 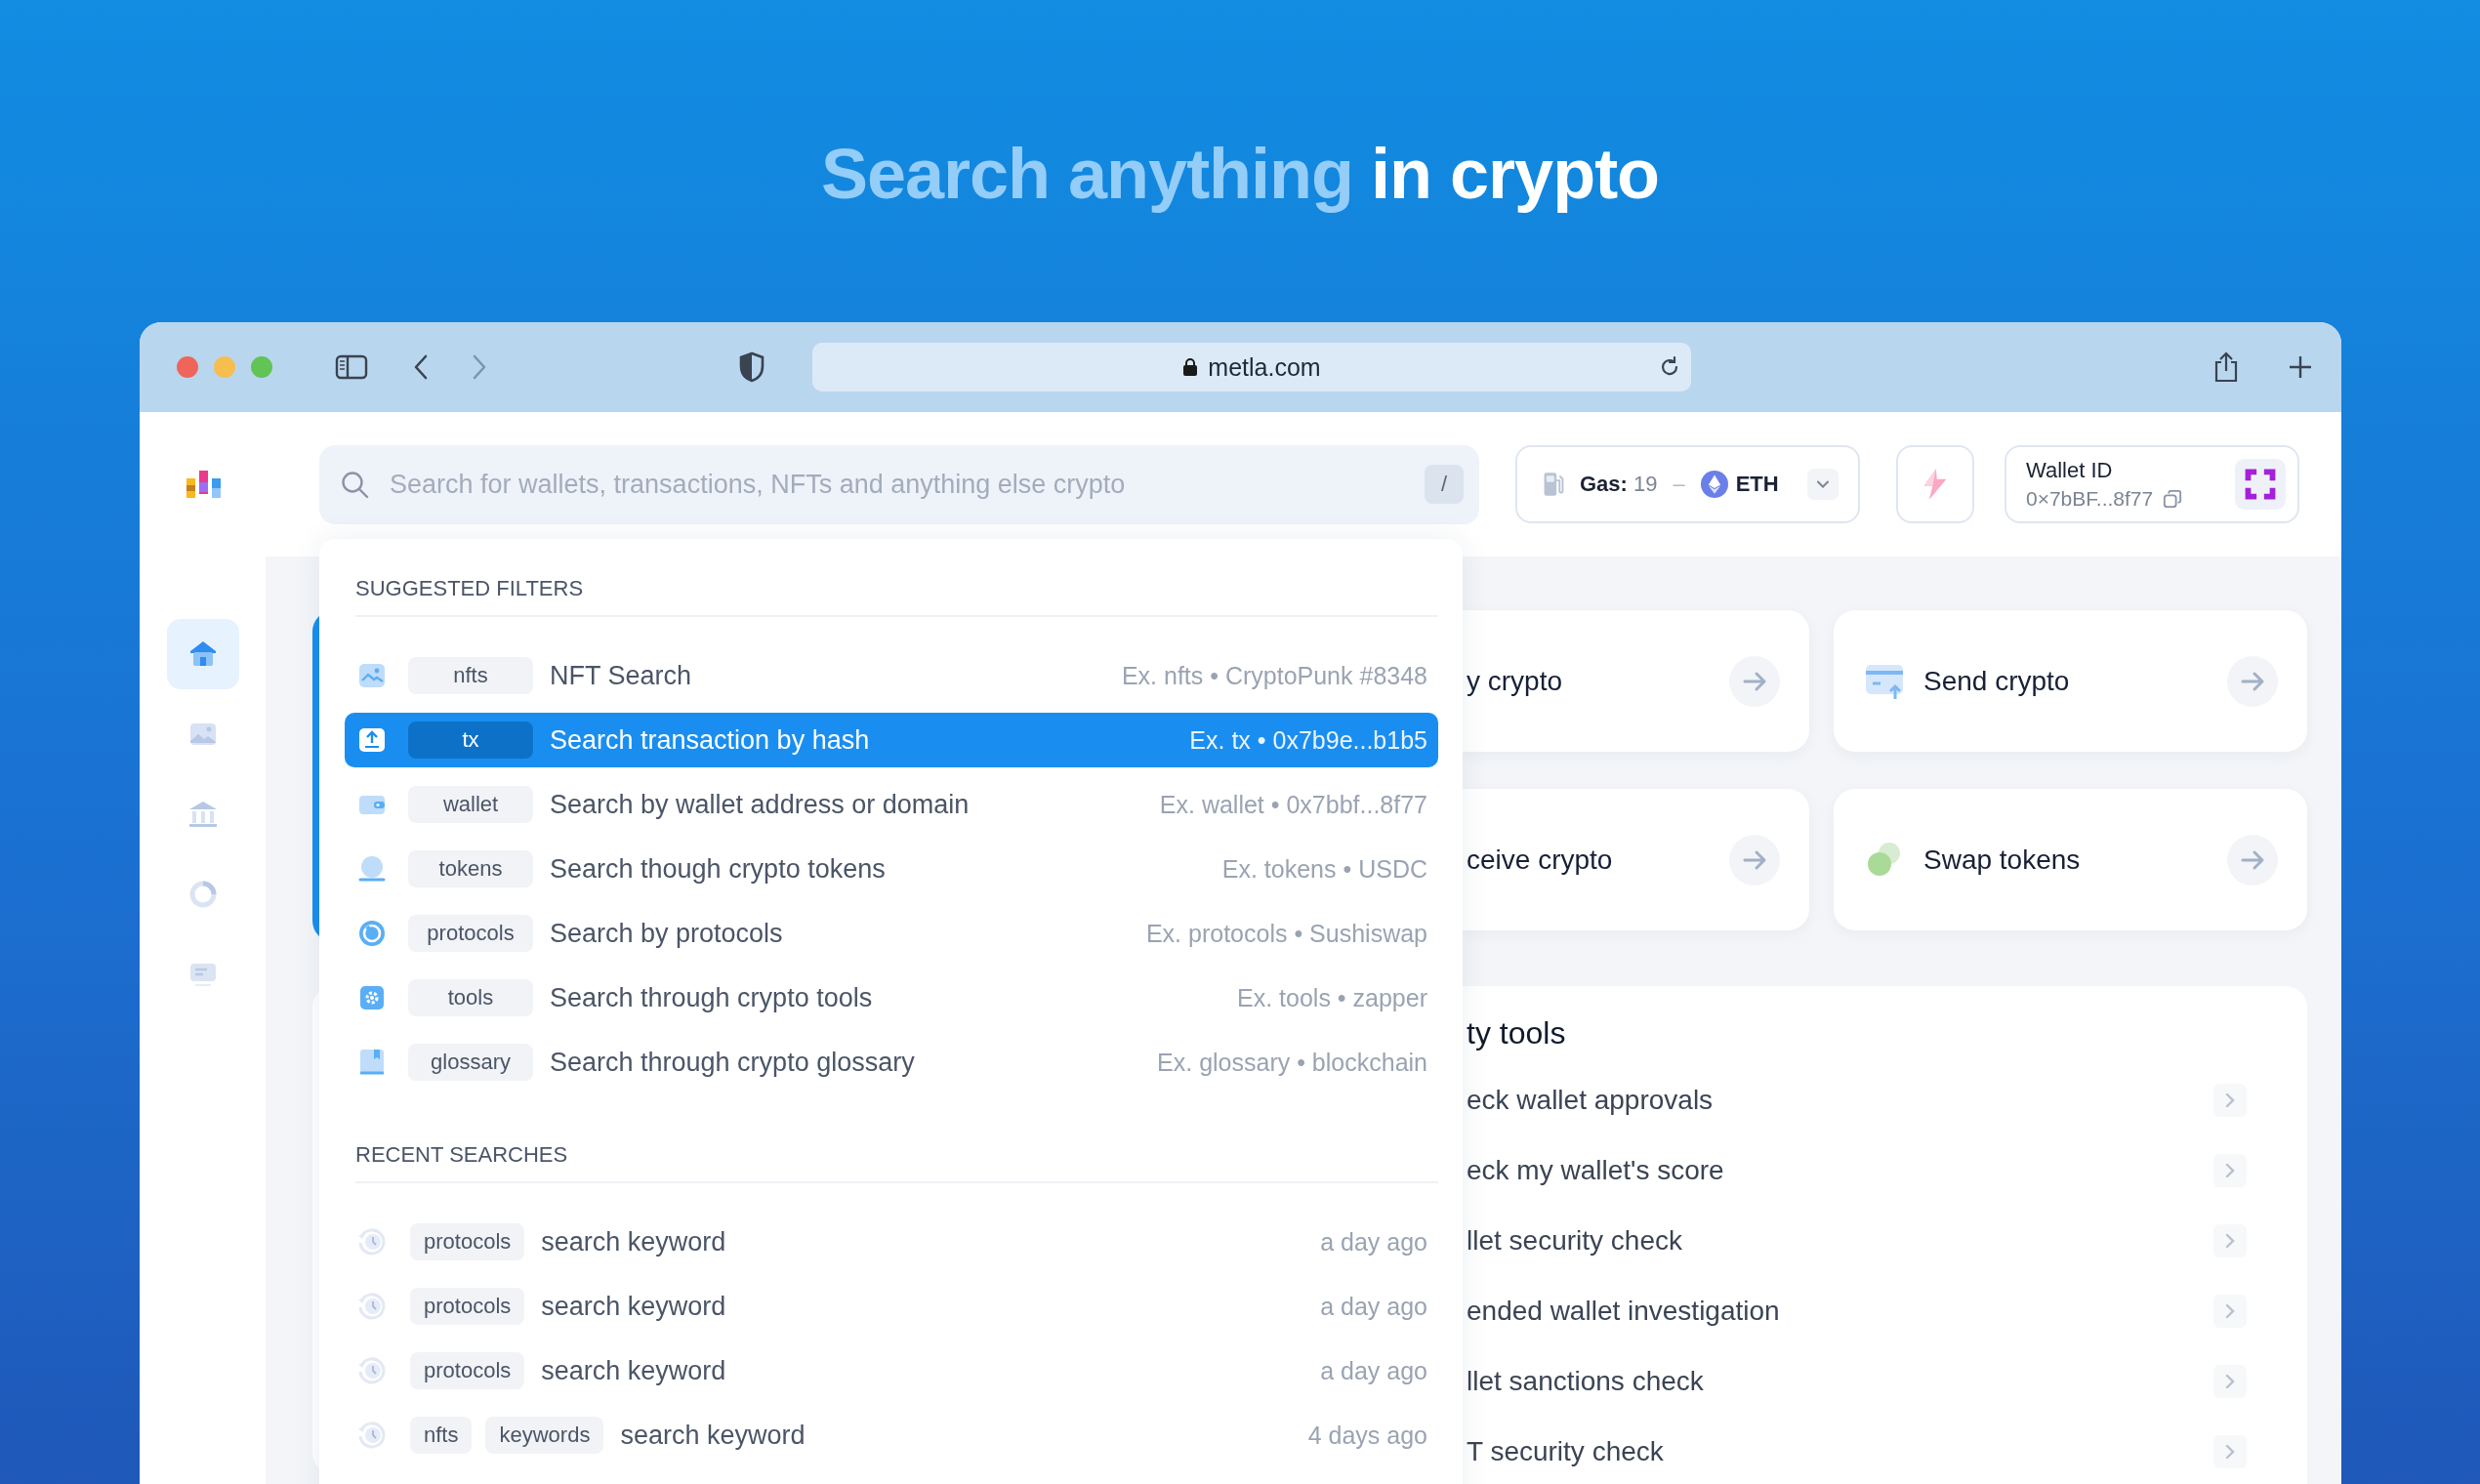 What do you see at coordinates (2226, 367) in the screenshot?
I see `share-icon` at bounding box center [2226, 367].